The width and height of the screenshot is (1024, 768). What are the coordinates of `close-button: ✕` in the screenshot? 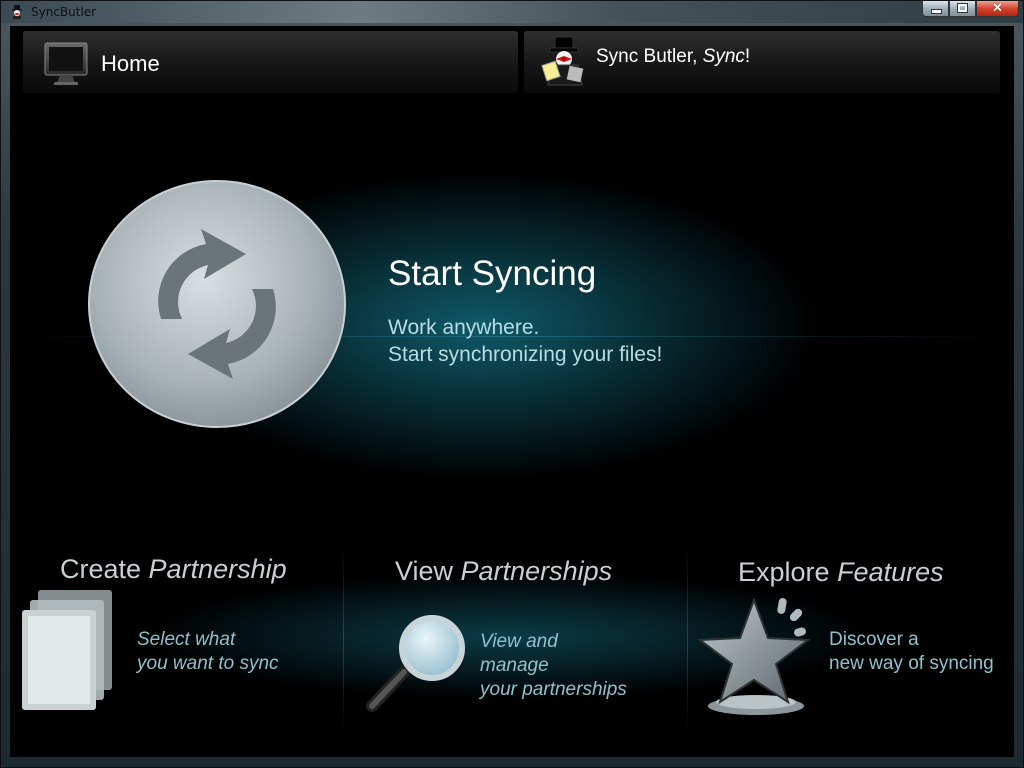 It's located at (997, 8).